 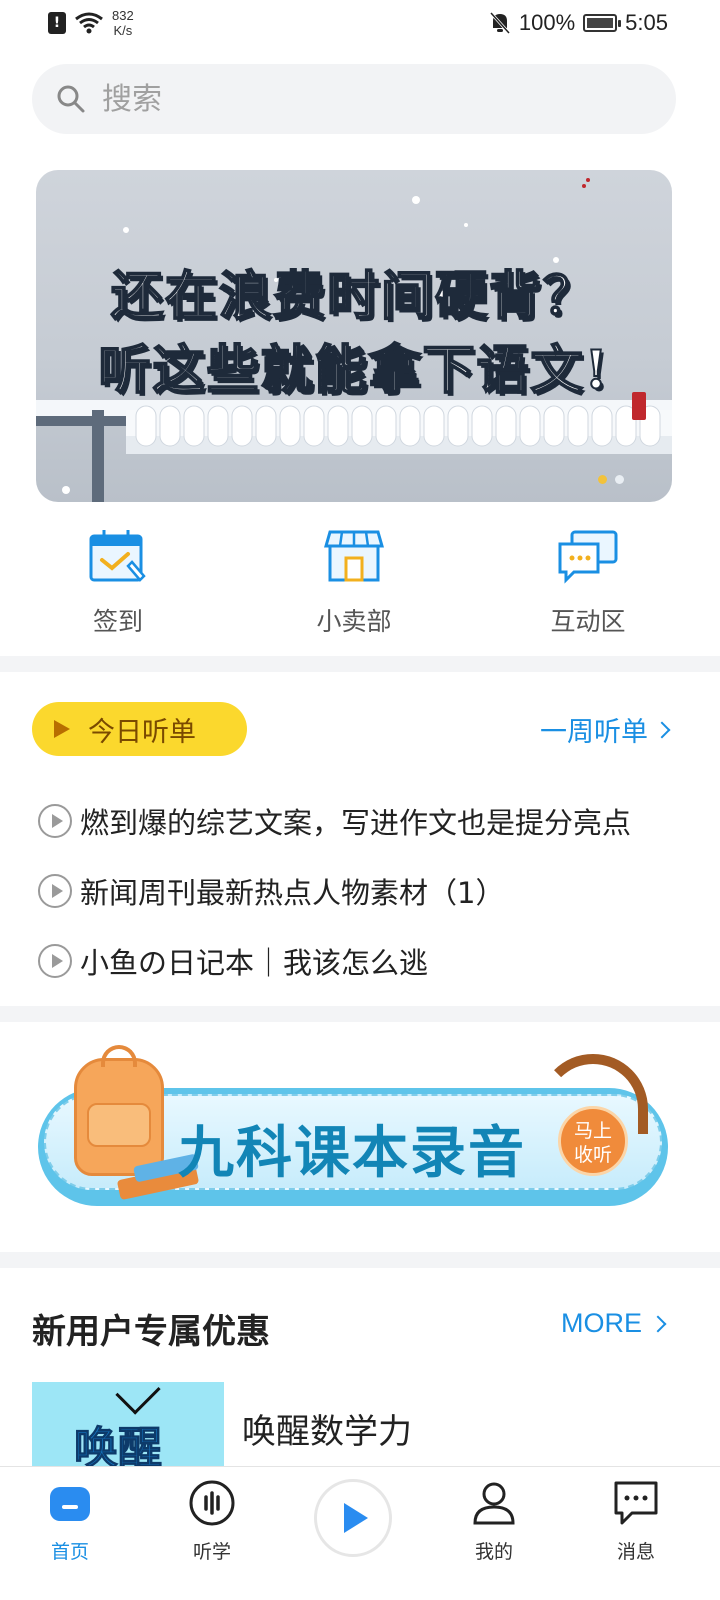 What do you see at coordinates (138, 1398) in the screenshot?
I see `check-mark-icon` at bounding box center [138, 1398].